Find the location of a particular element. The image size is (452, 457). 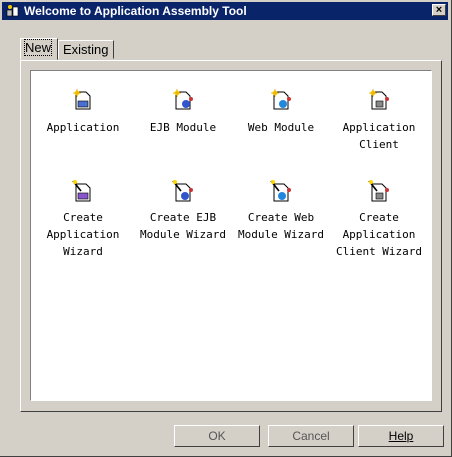

title-bar: Welcome to Application Assembly Tool × is located at coordinates (225, 11).